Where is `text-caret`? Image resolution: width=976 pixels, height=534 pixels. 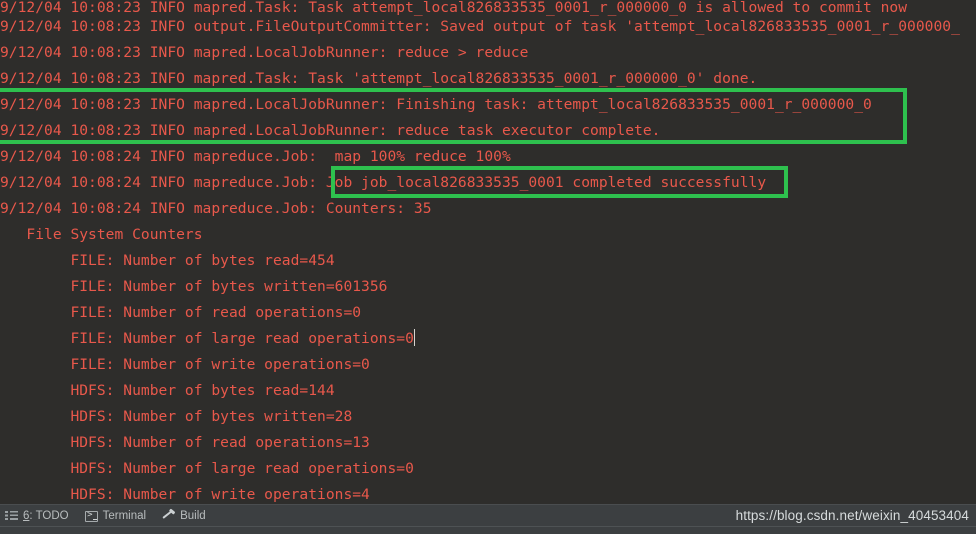 text-caret is located at coordinates (414, 337).